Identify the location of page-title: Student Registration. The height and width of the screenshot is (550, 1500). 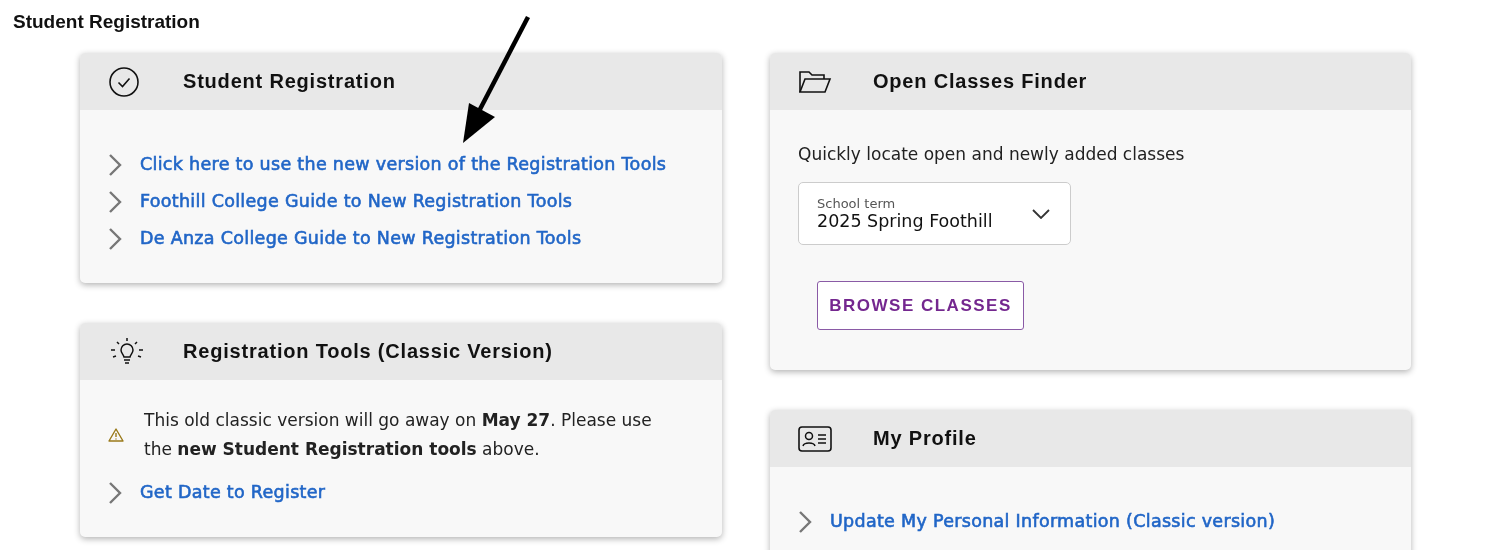
(106, 22).